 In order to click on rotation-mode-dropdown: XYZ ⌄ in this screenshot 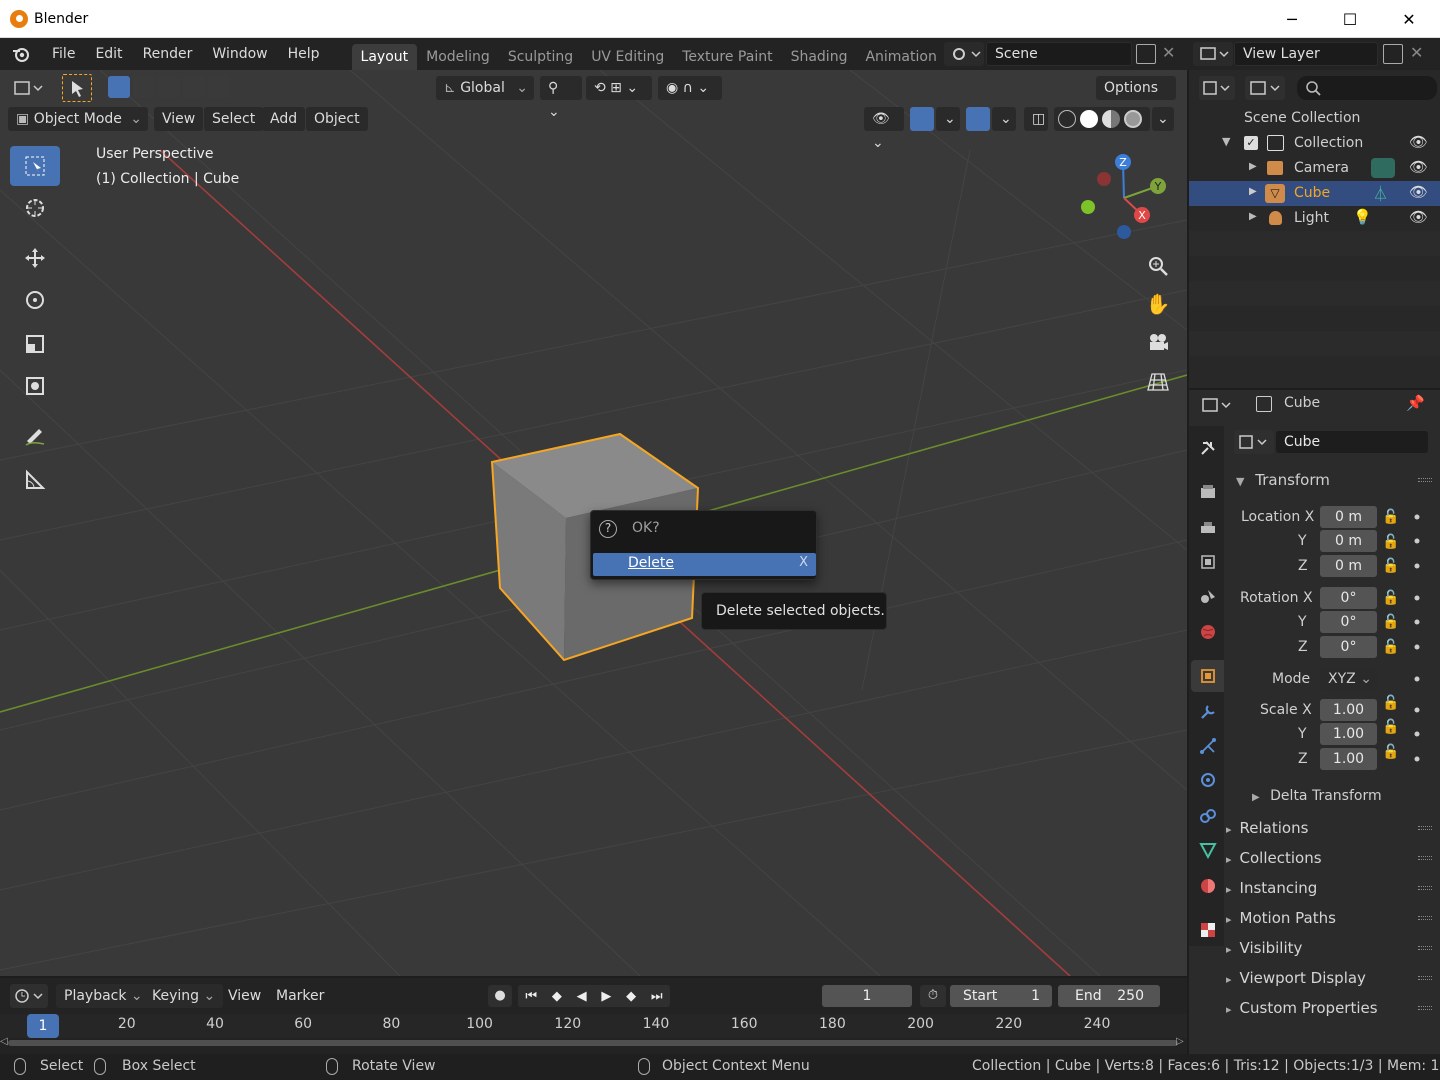, I will do `click(1348, 679)`.